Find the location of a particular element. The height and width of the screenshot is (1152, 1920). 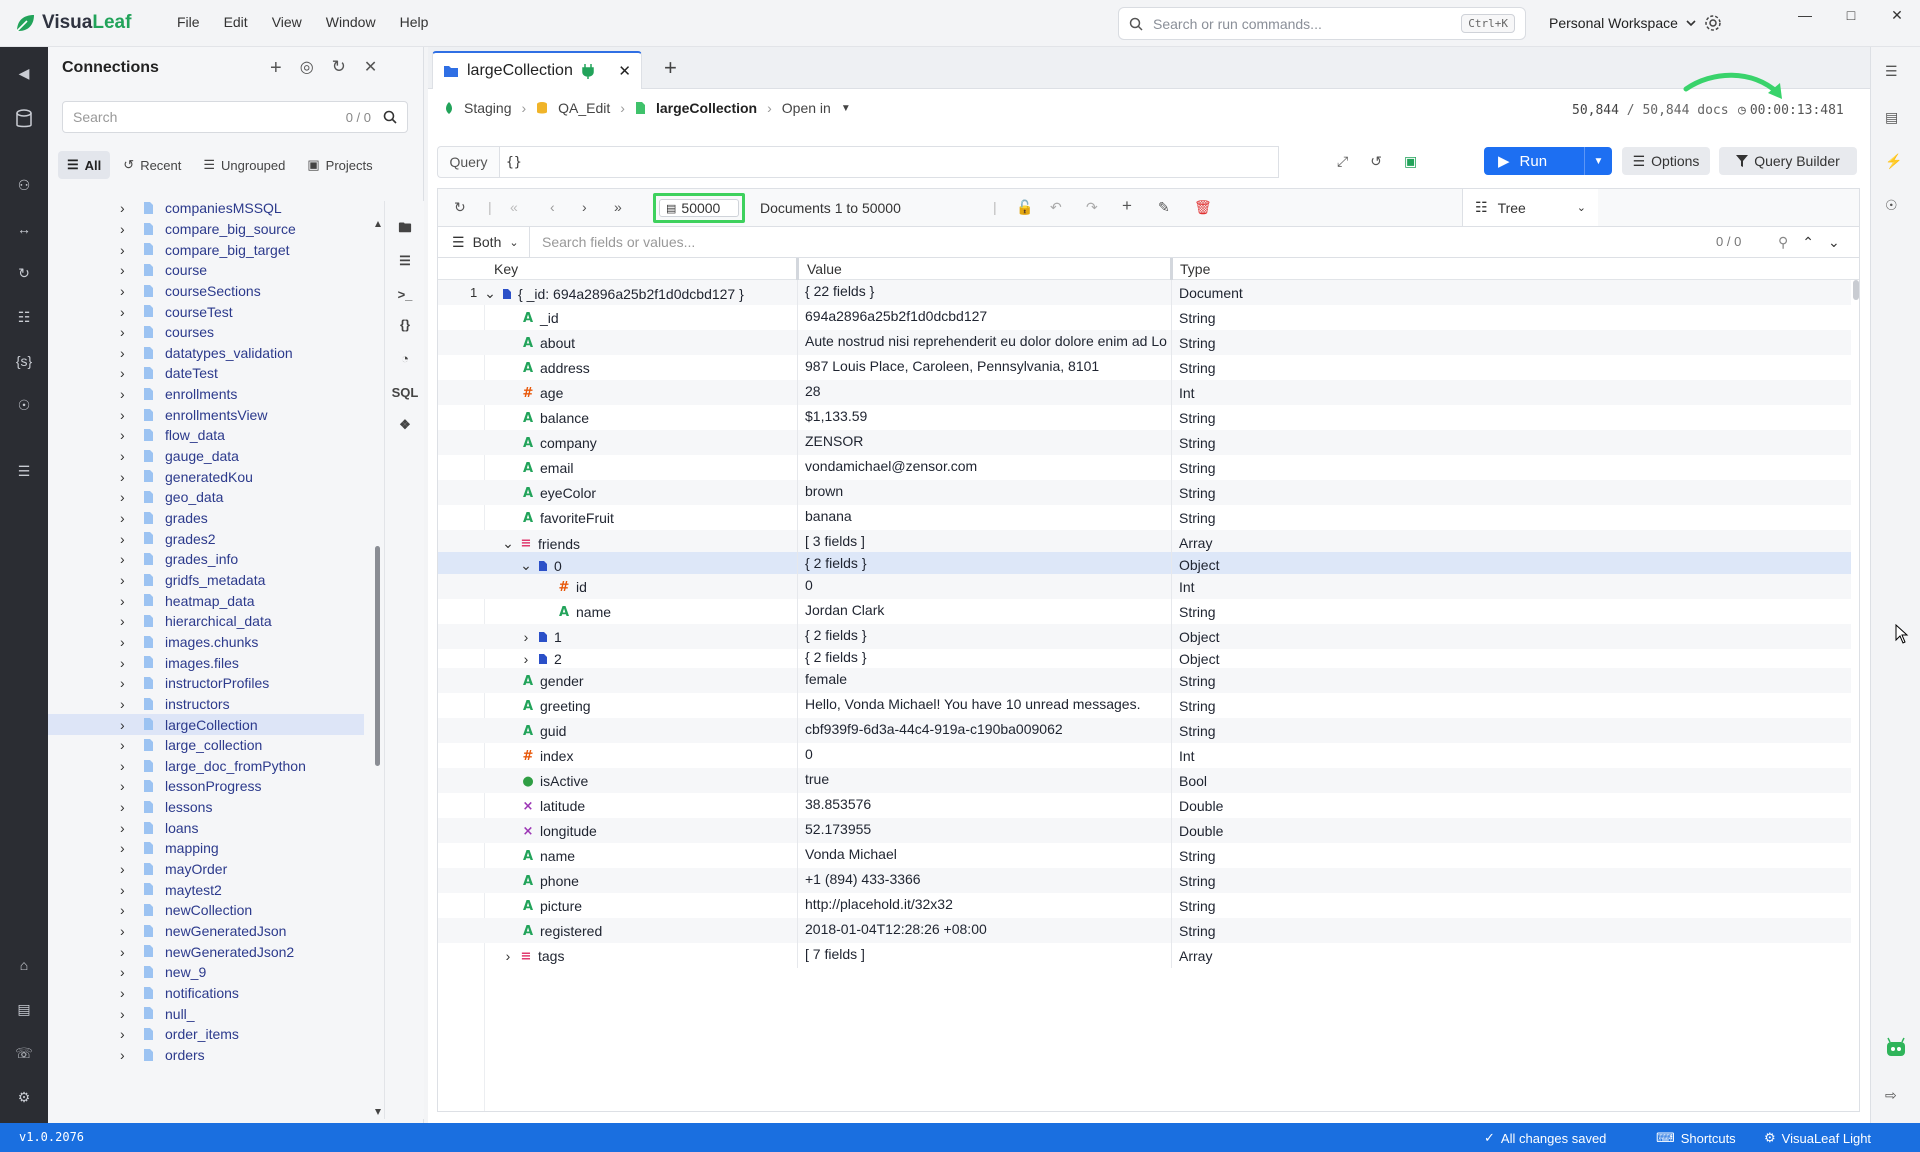

tree-row: AeyeColor brown String is located at coordinates (1144, 492).